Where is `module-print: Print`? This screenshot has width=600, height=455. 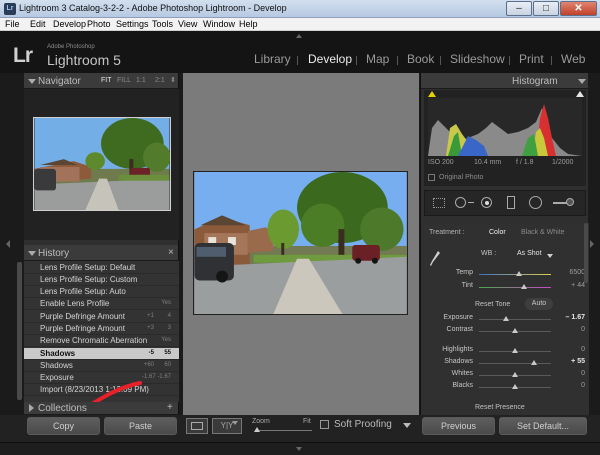
module-print: Print is located at coordinates (531, 59).